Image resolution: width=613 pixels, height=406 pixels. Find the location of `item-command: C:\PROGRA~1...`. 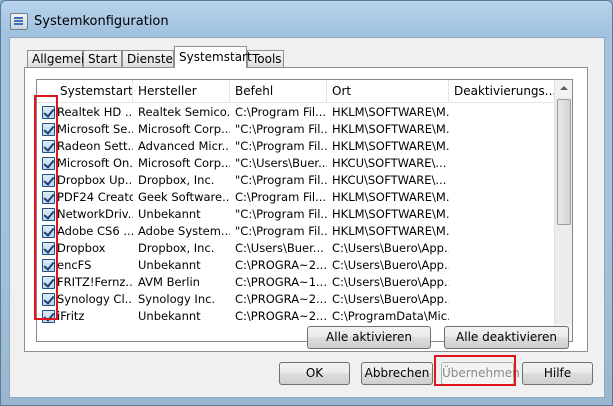

item-command: C:\PROGRA~1... is located at coordinates (281, 282).